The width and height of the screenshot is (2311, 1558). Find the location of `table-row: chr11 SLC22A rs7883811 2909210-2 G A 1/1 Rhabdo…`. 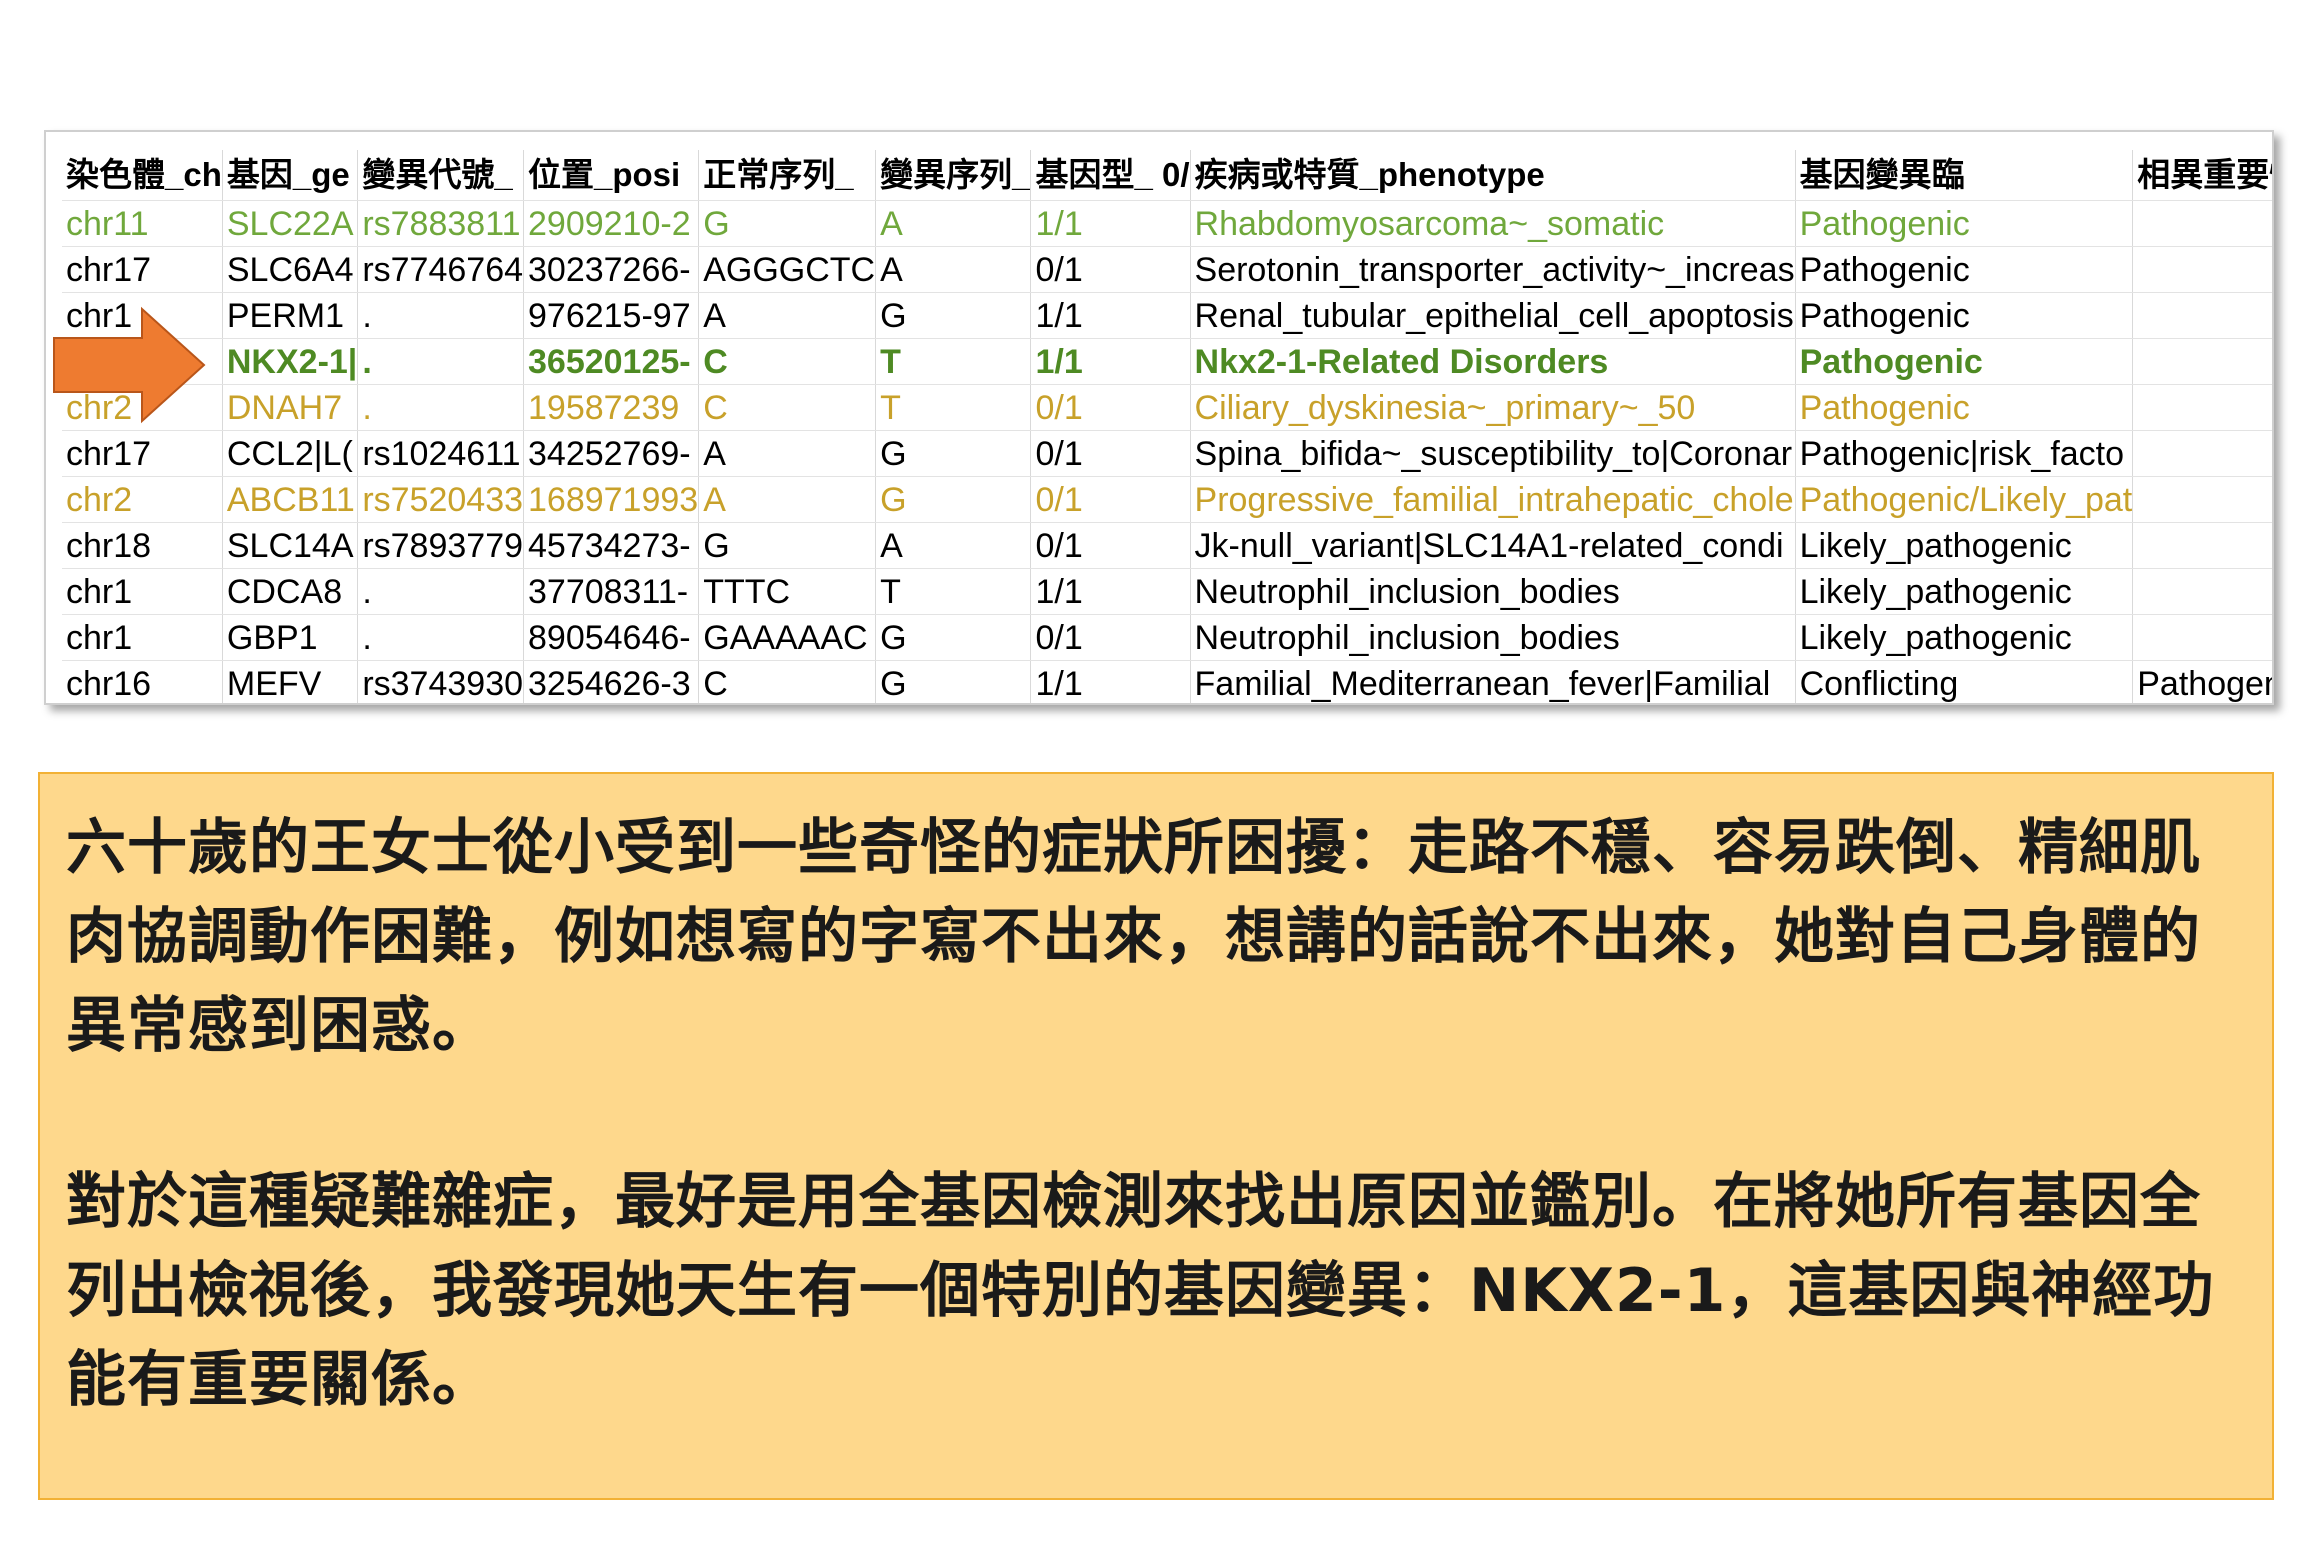

table-row: chr11 SLC22A rs7883811 2909210-2 G A 1/1 Rhabdo… is located at coordinates (1167, 223).